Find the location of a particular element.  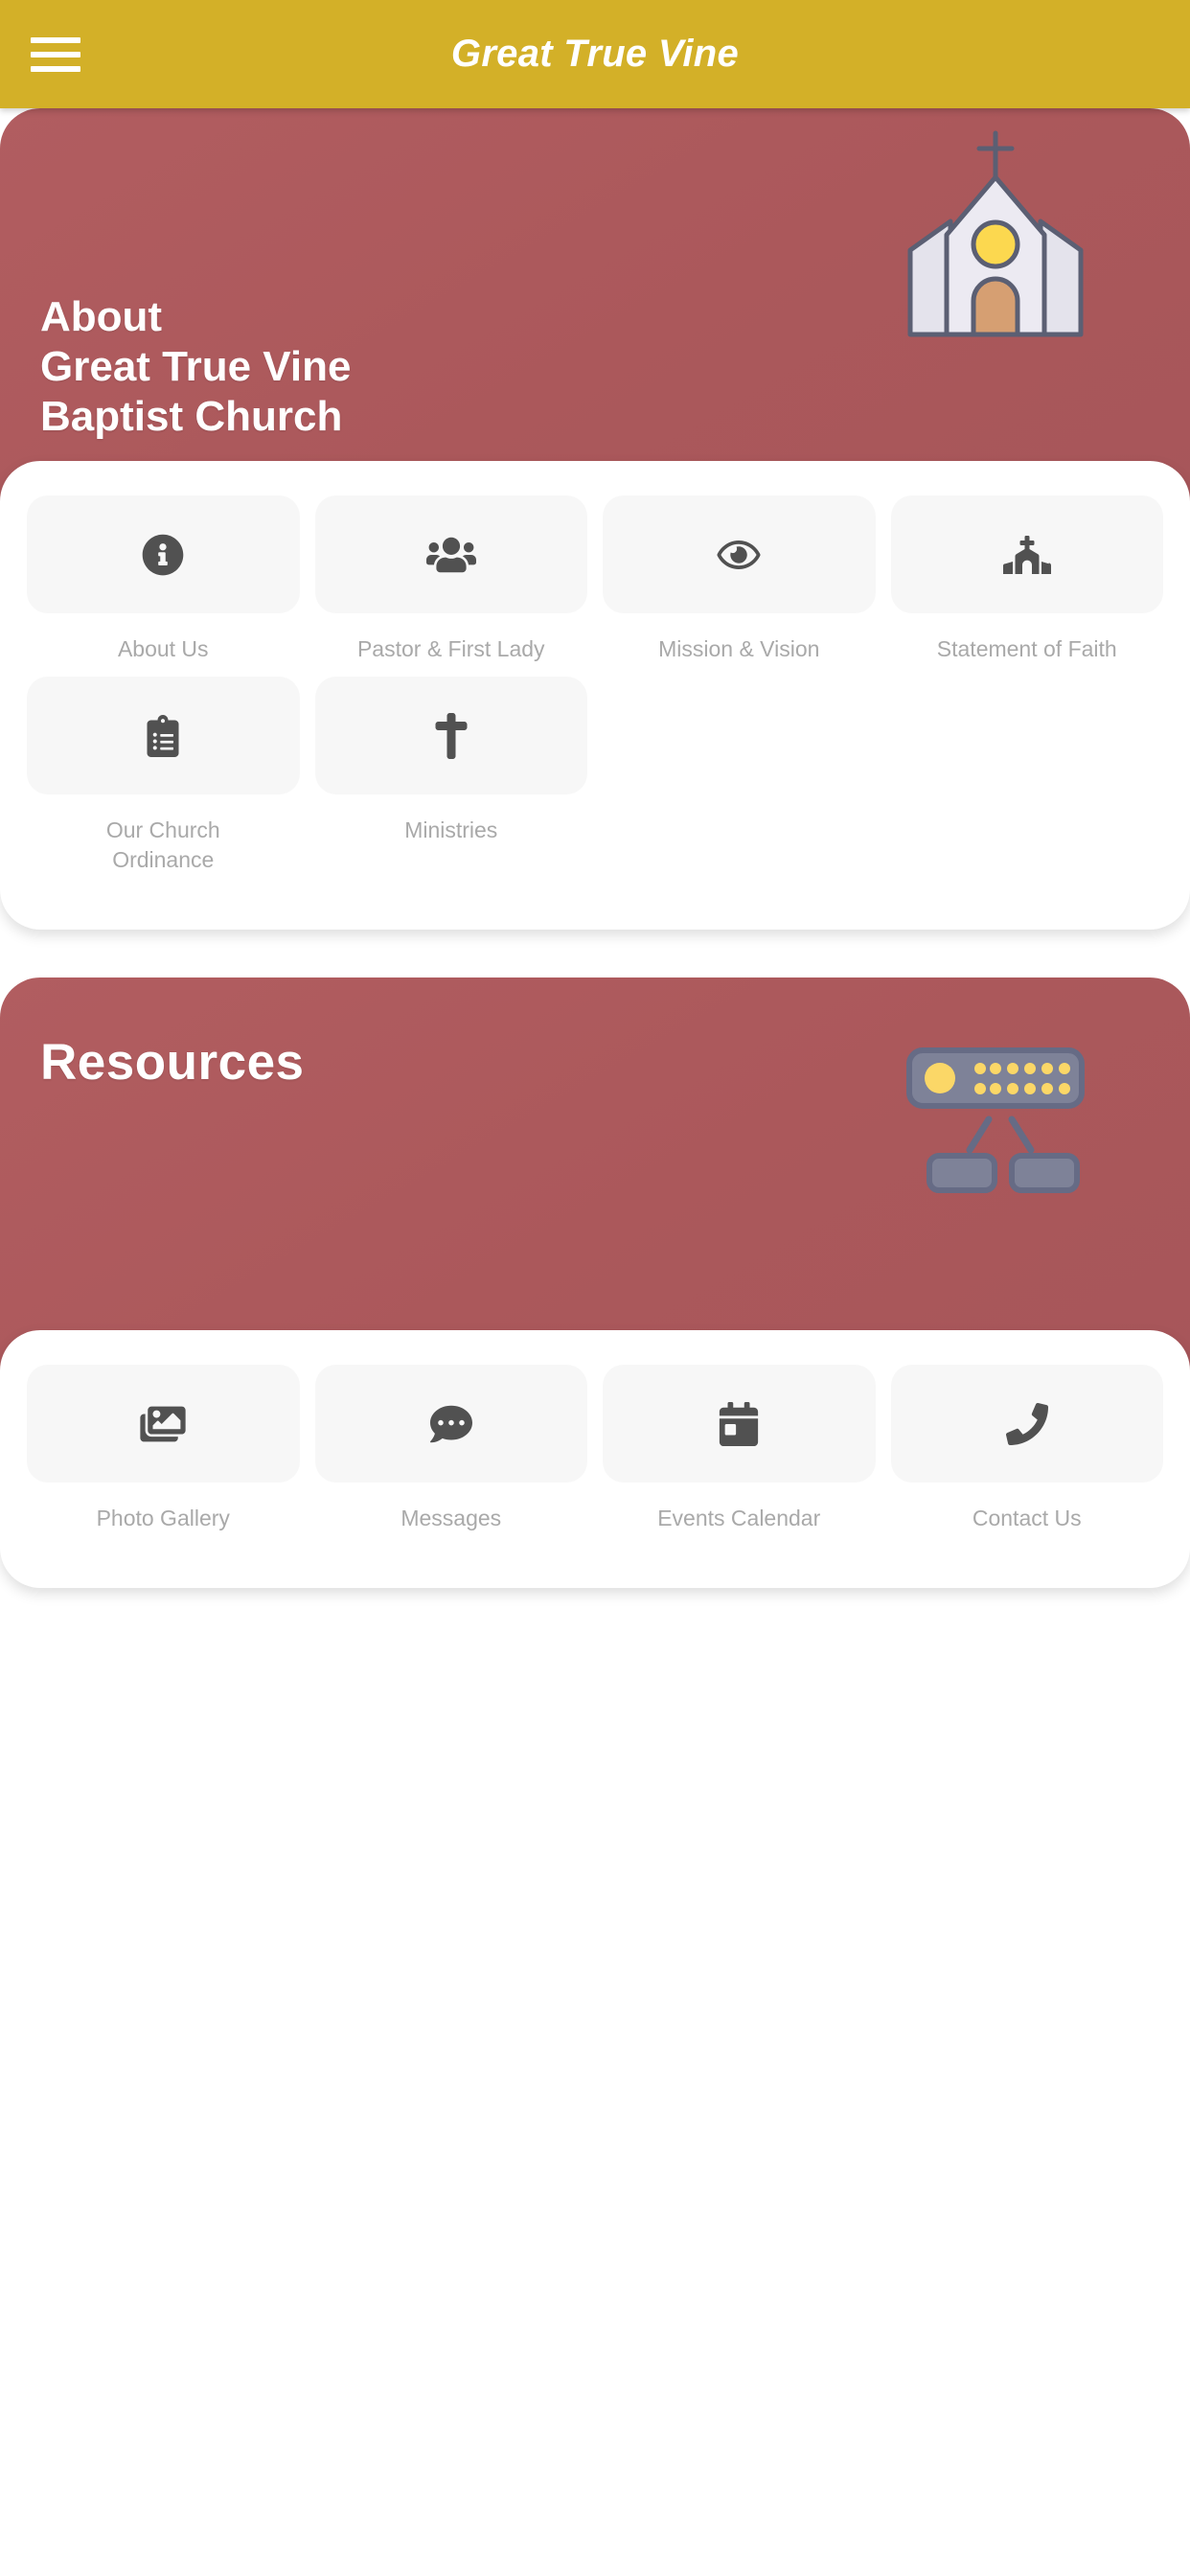

tile-statement-of-faith-label: Statement of Faith is located at coordinates (1027, 648).